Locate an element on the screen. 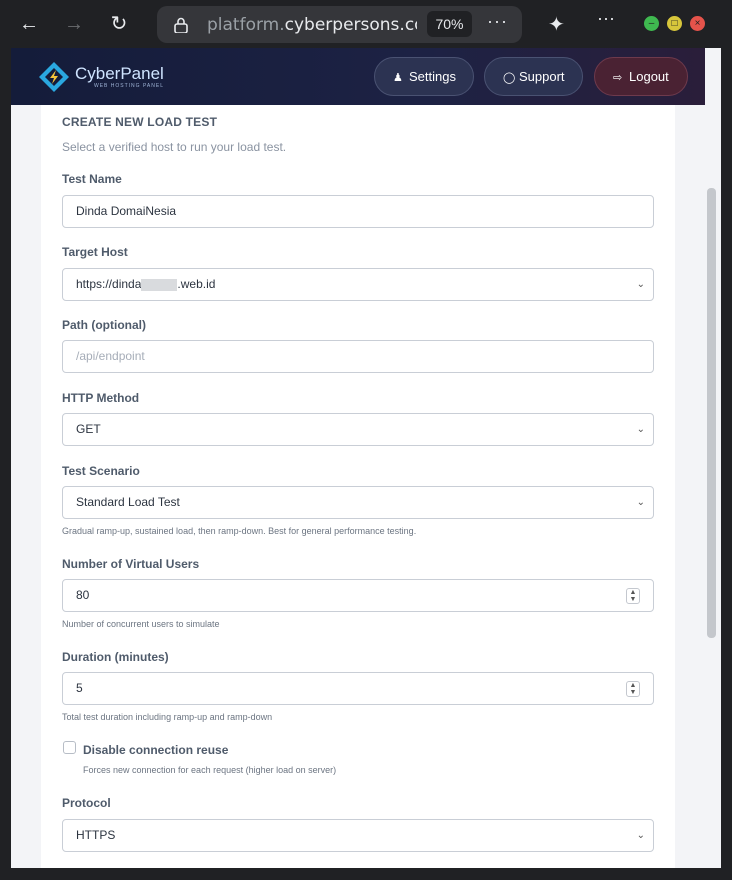 Image resolution: width=732 pixels, height=880 pixels. brand-name: CyberPanel is located at coordinates (119, 73).